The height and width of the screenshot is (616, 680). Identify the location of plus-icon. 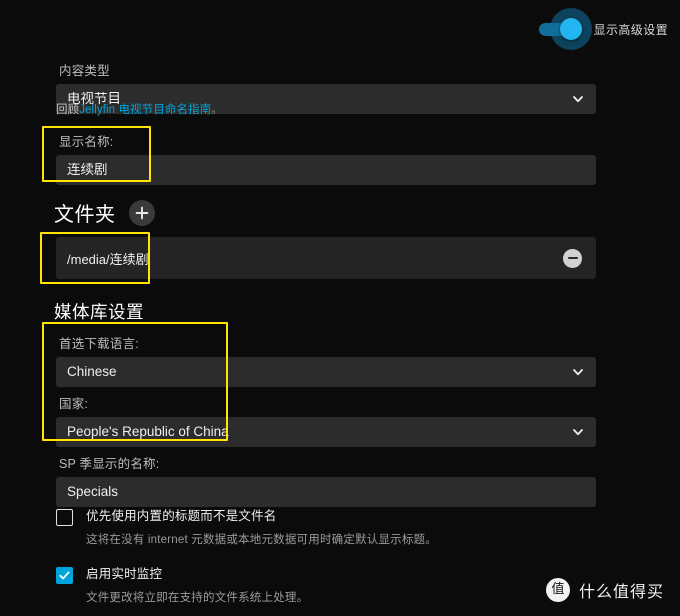
(142, 213).